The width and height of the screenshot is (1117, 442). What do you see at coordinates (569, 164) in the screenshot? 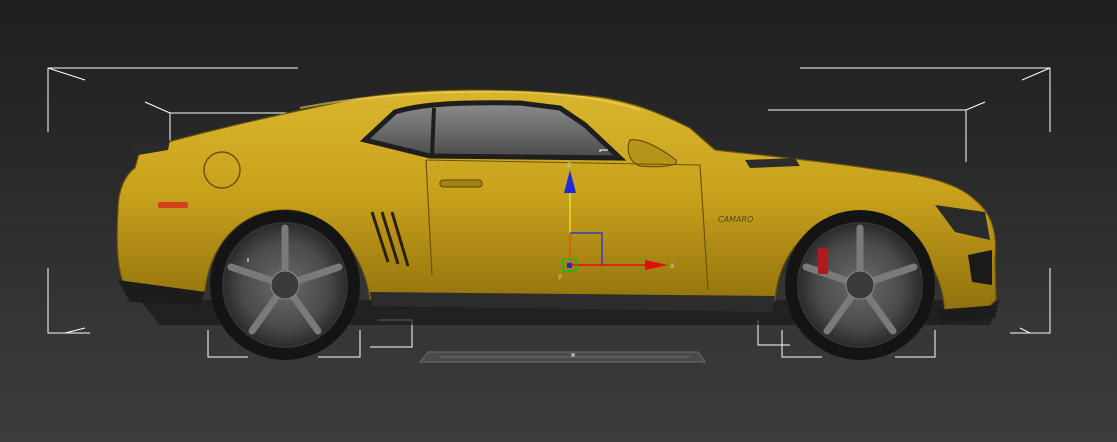
I see `gizmo-z-label: z` at bounding box center [569, 164].